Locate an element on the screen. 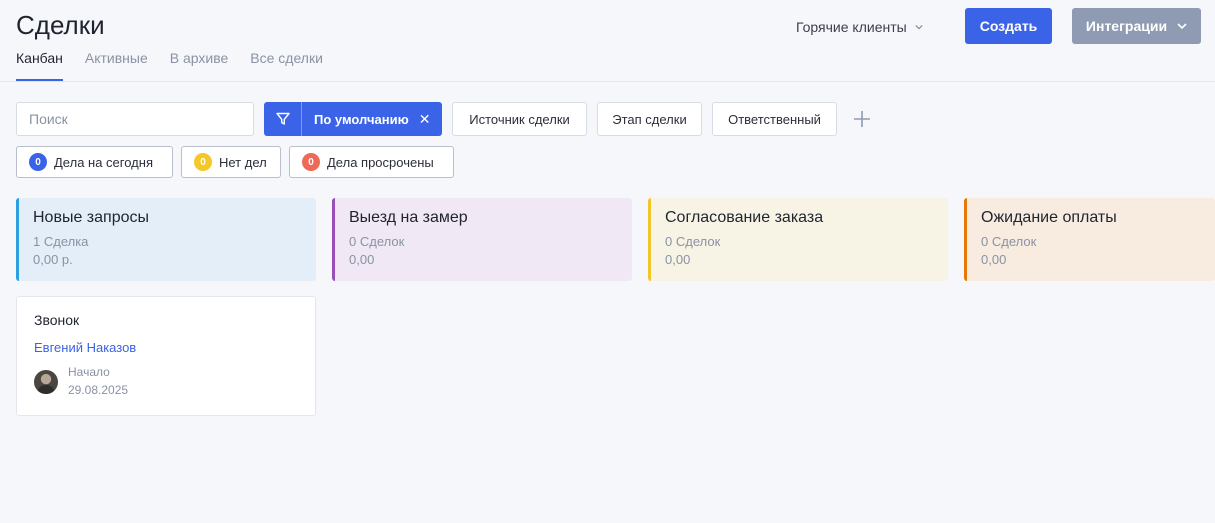 This screenshot has height=523, width=1215. deal-date-label: Начало is located at coordinates (89, 372).